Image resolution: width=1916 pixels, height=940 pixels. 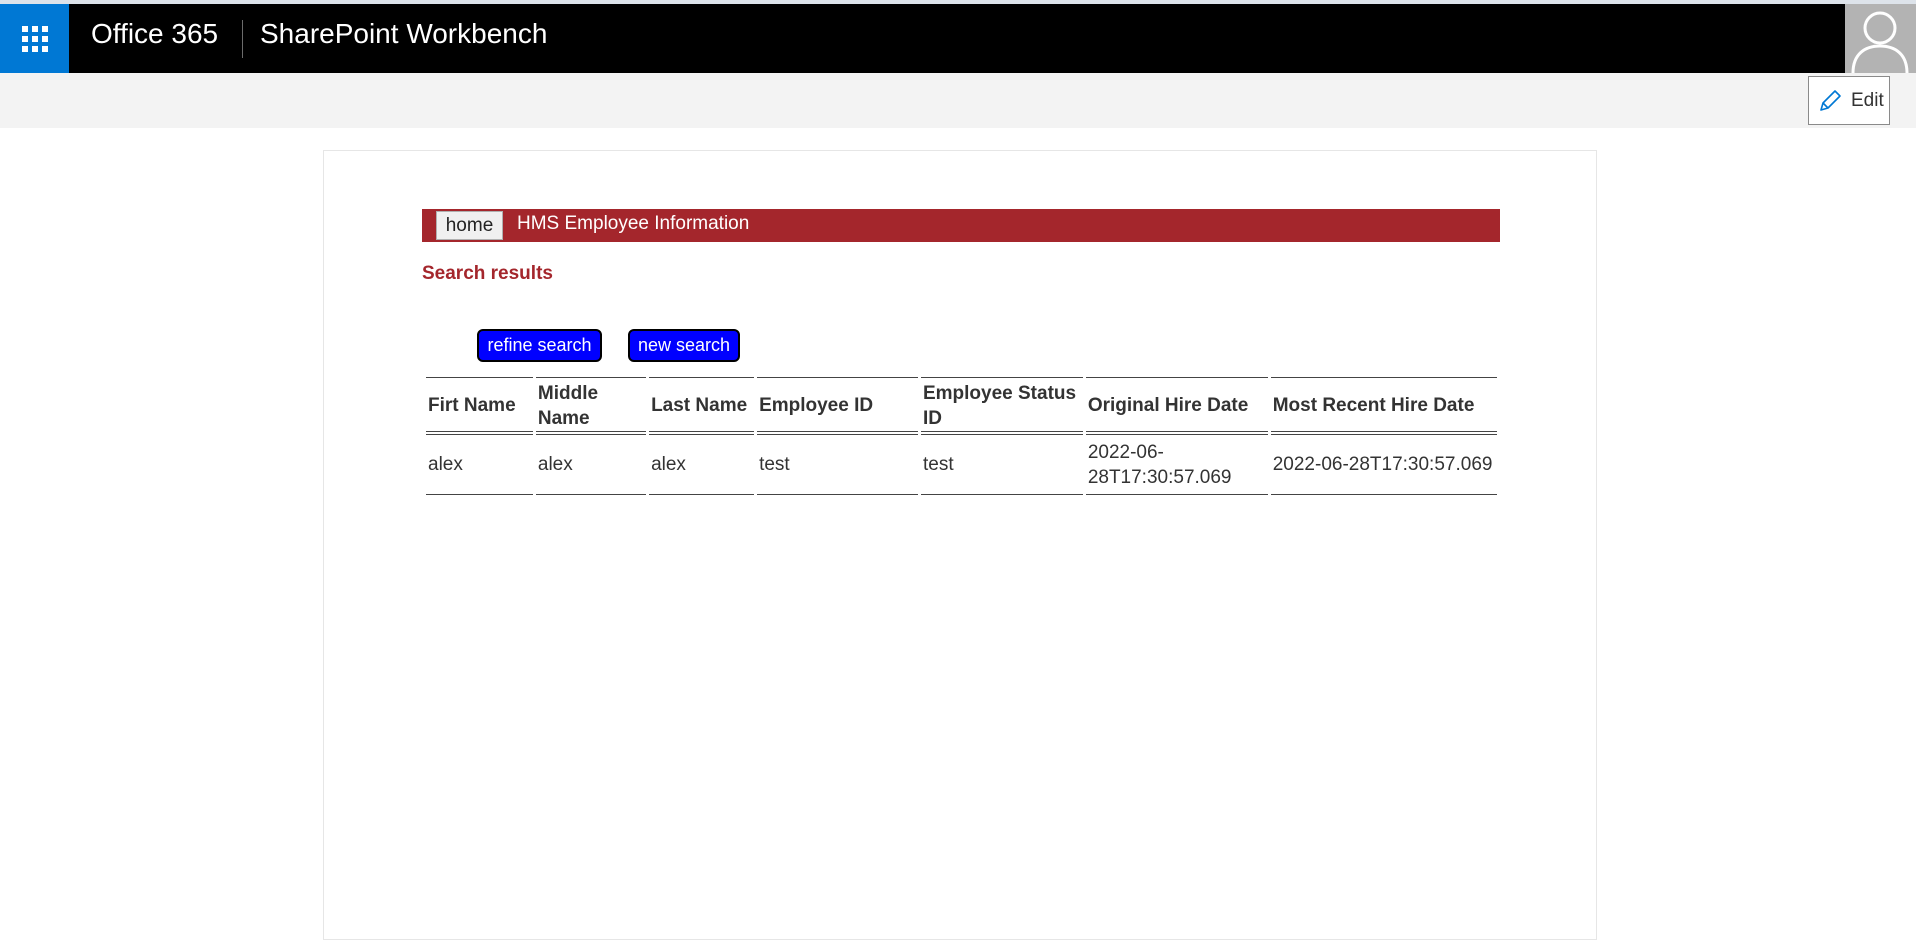 I want to click on refine-search-button: refine search, so click(x=539, y=345).